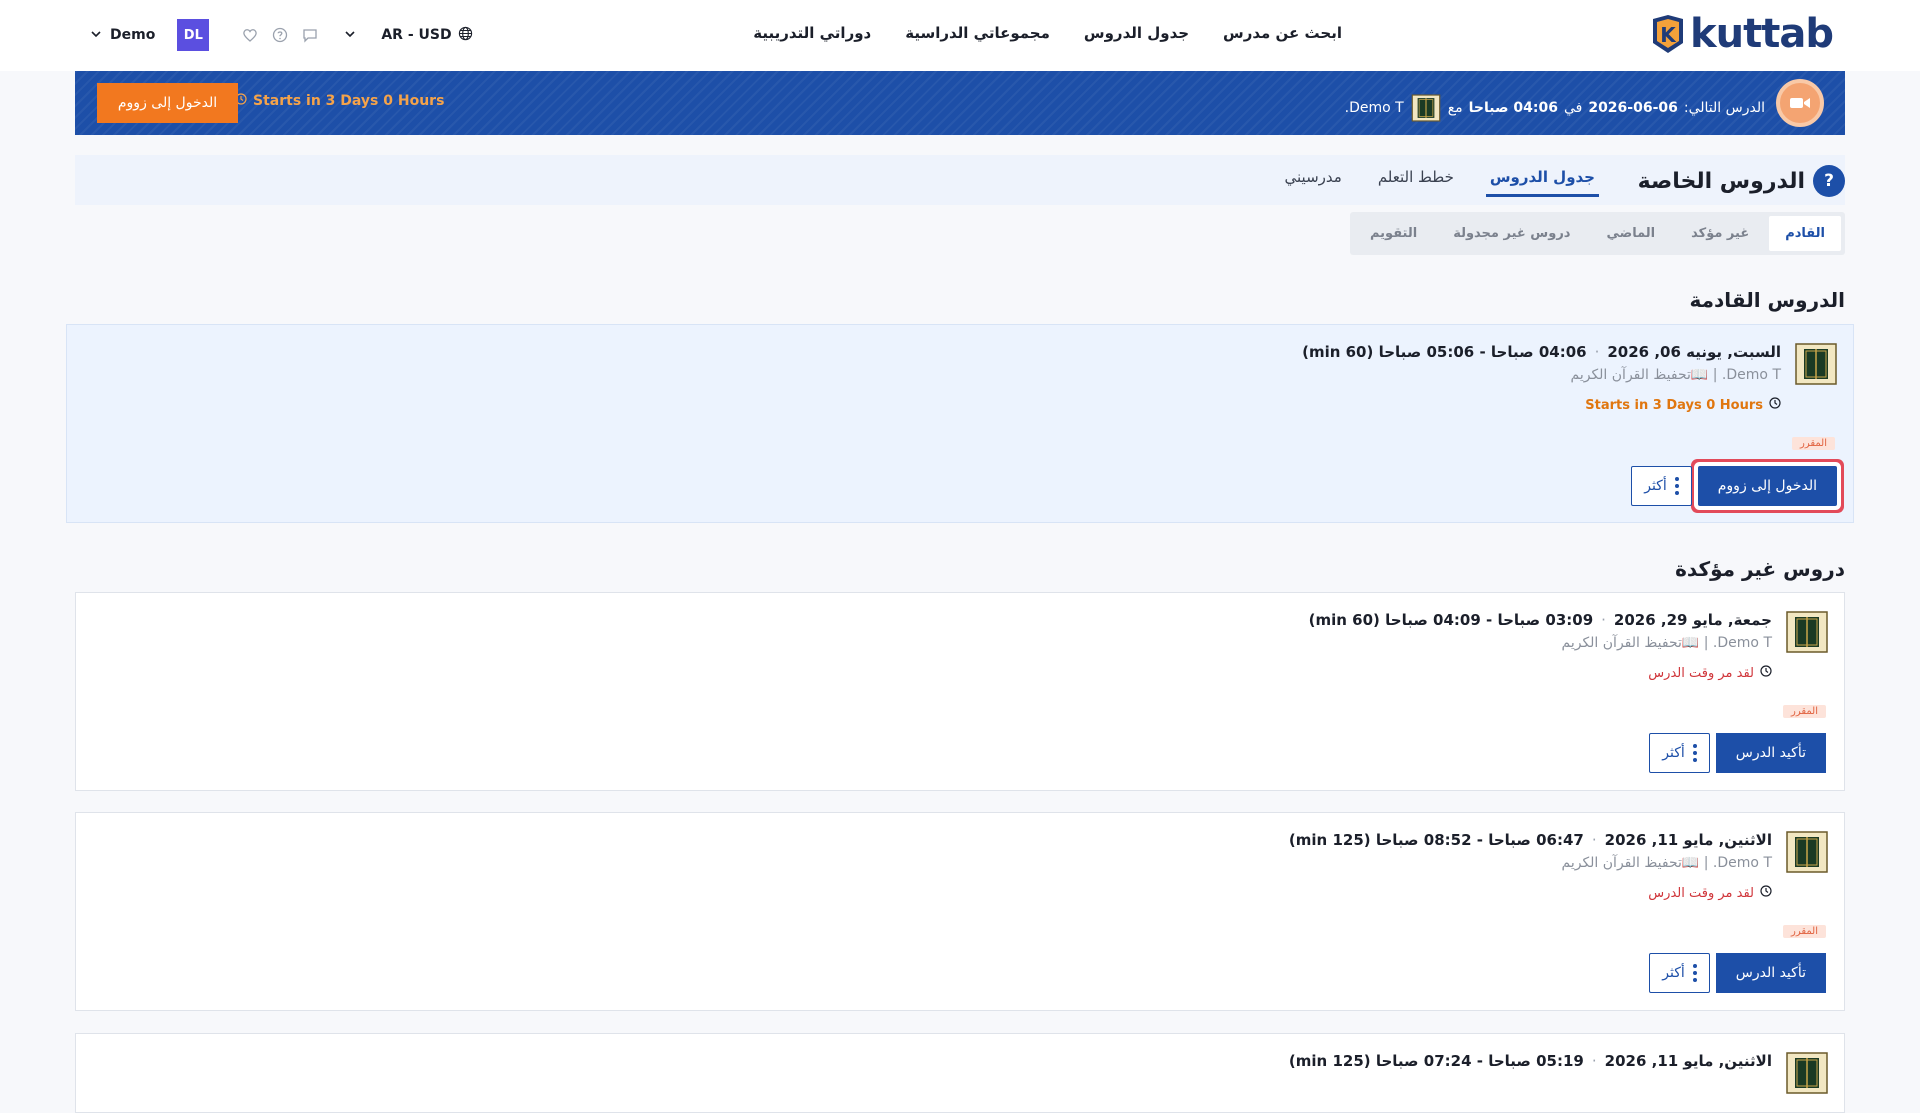  What do you see at coordinates (1136, 33) in the screenshot?
I see `nav-lesson-schedule: جدول الدروس` at bounding box center [1136, 33].